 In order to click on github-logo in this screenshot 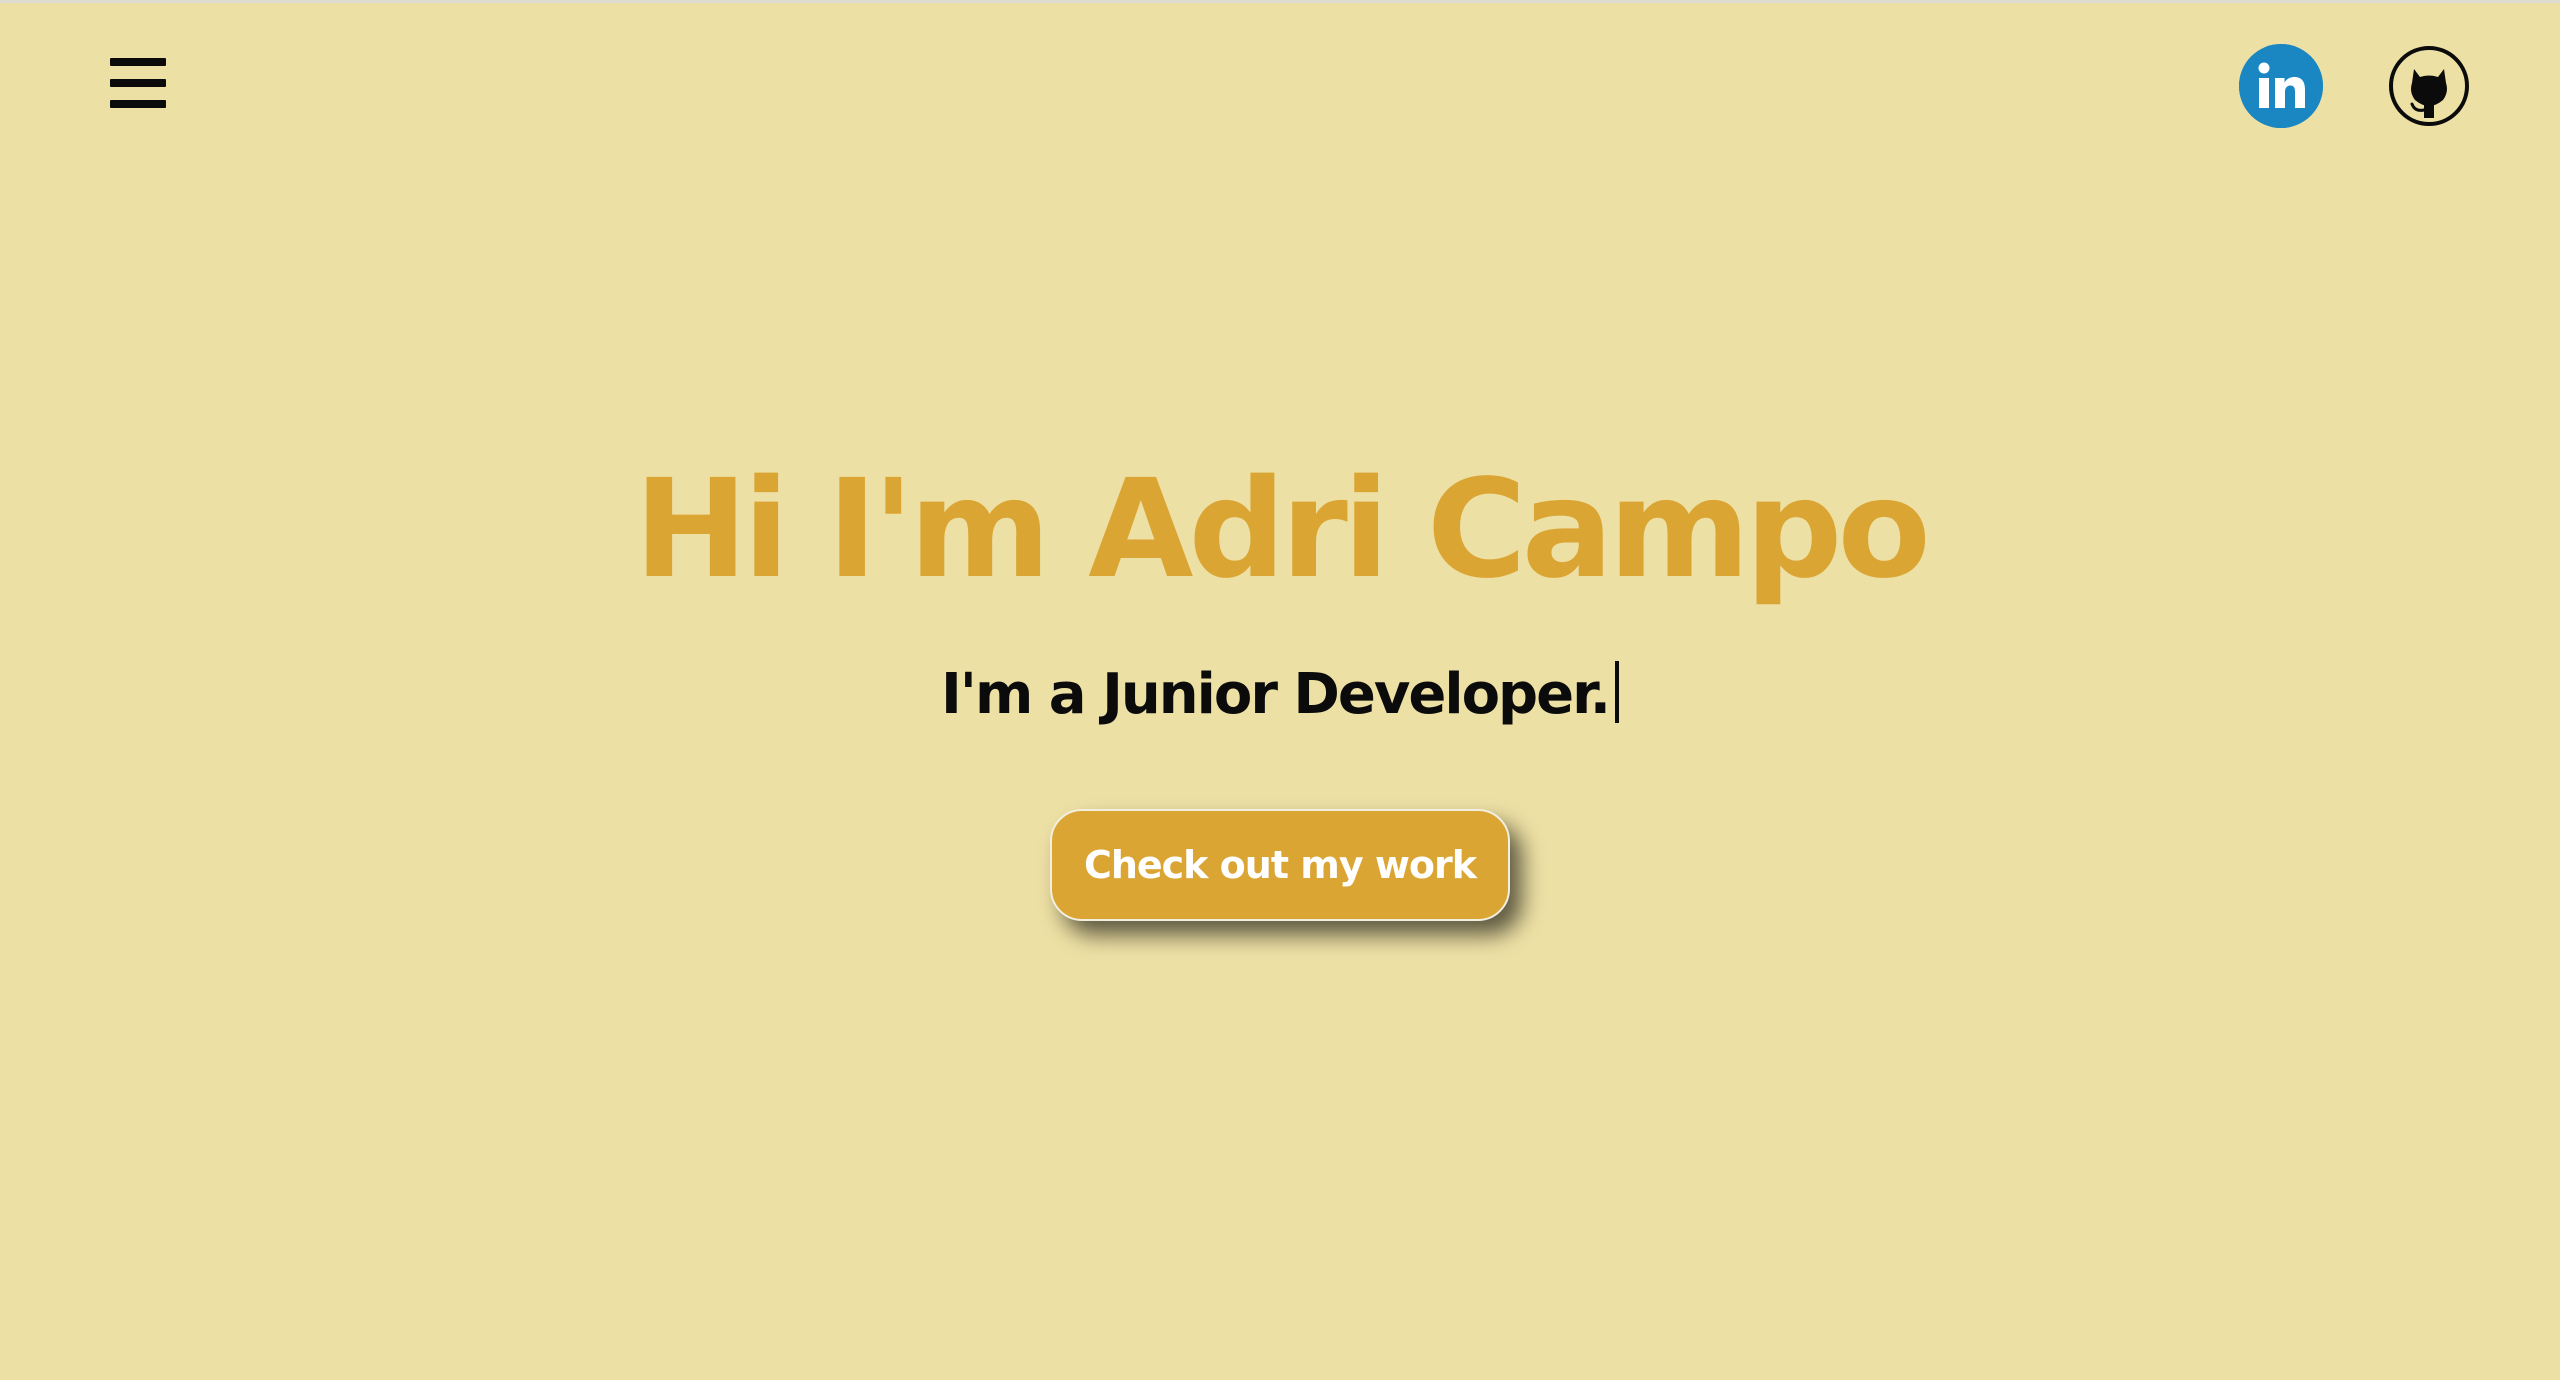, I will do `click(2429, 86)`.